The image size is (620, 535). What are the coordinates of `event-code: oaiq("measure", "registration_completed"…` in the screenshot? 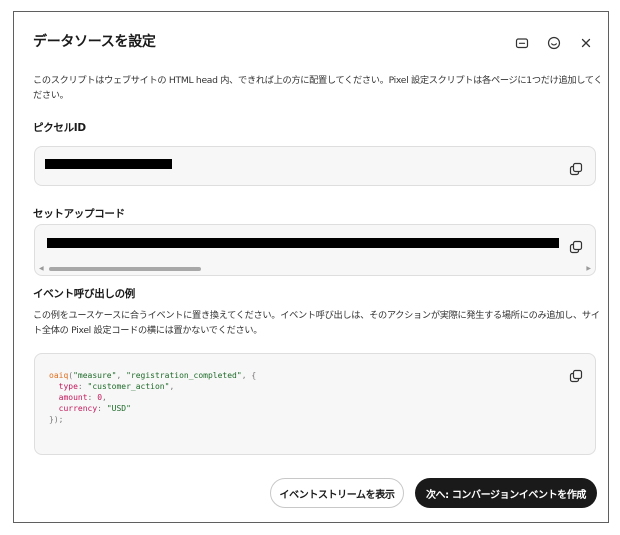 It's located at (153, 397).